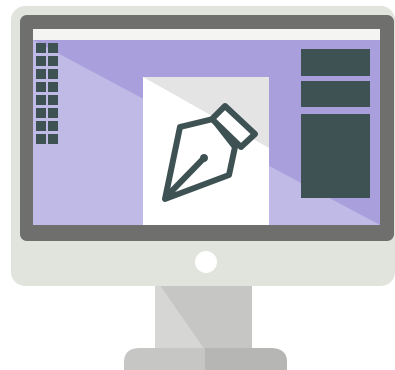 Image resolution: width=395 pixels, height=370 pixels. Describe the element at coordinates (206, 34) in the screenshot. I see `screen-top-strip` at that location.